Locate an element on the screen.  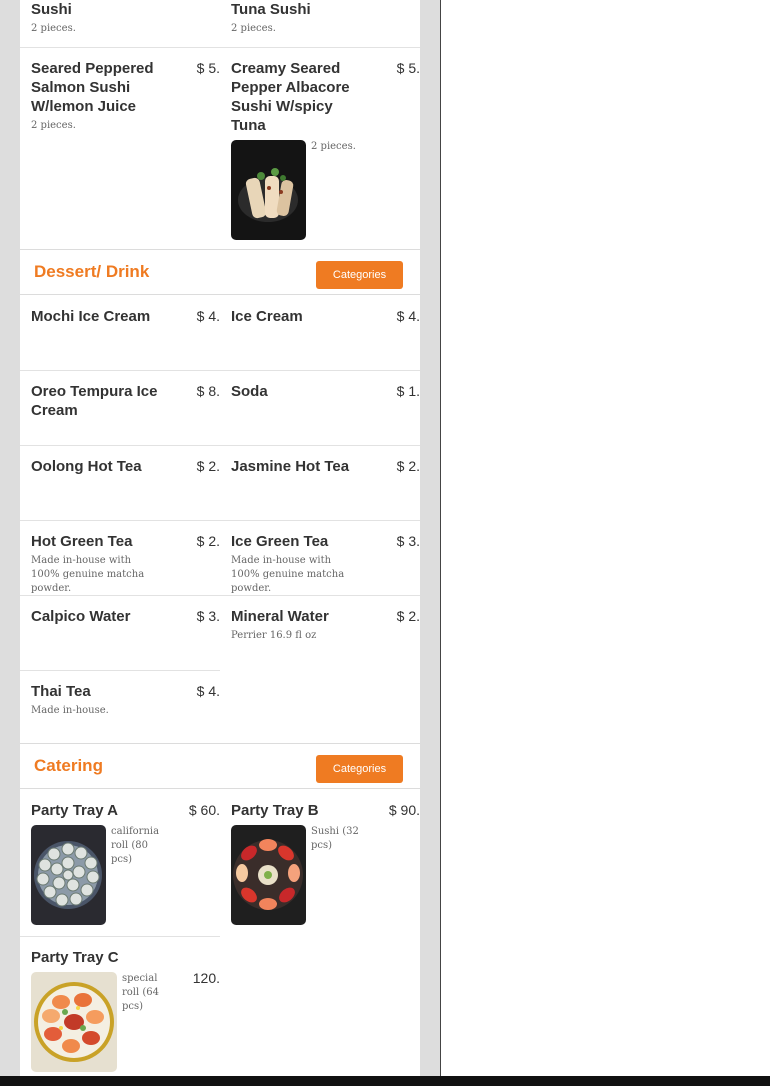
item-name: Party Tray B is located at coordinates (275, 810).